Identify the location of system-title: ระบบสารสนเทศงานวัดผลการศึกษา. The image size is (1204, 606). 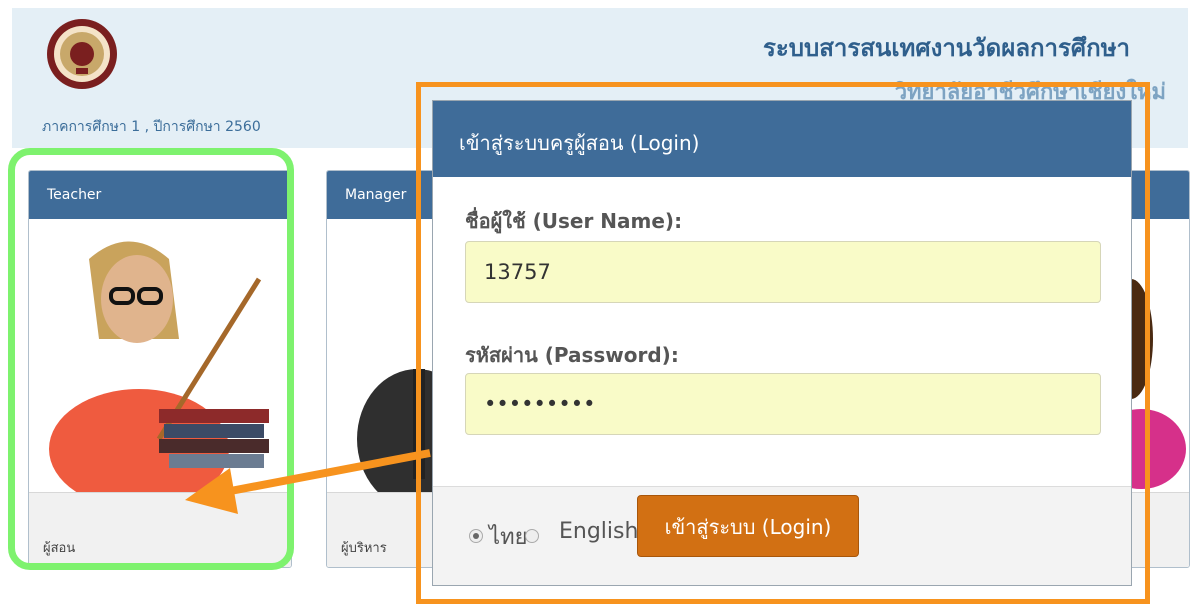
(946, 48).